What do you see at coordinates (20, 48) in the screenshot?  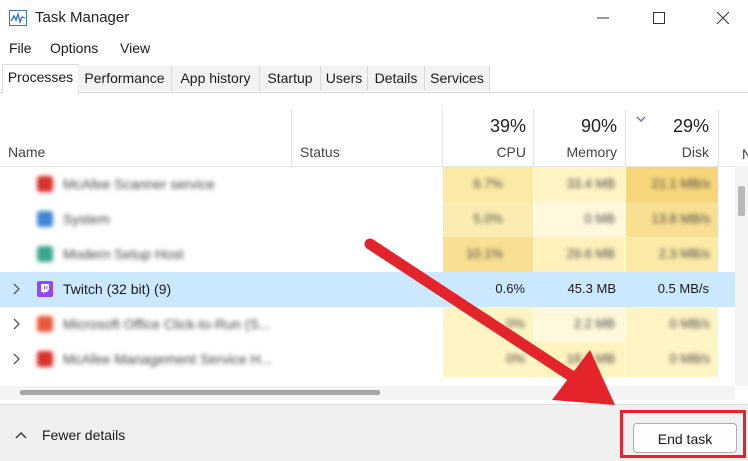 I see `menu-file: File` at bounding box center [20, 48].